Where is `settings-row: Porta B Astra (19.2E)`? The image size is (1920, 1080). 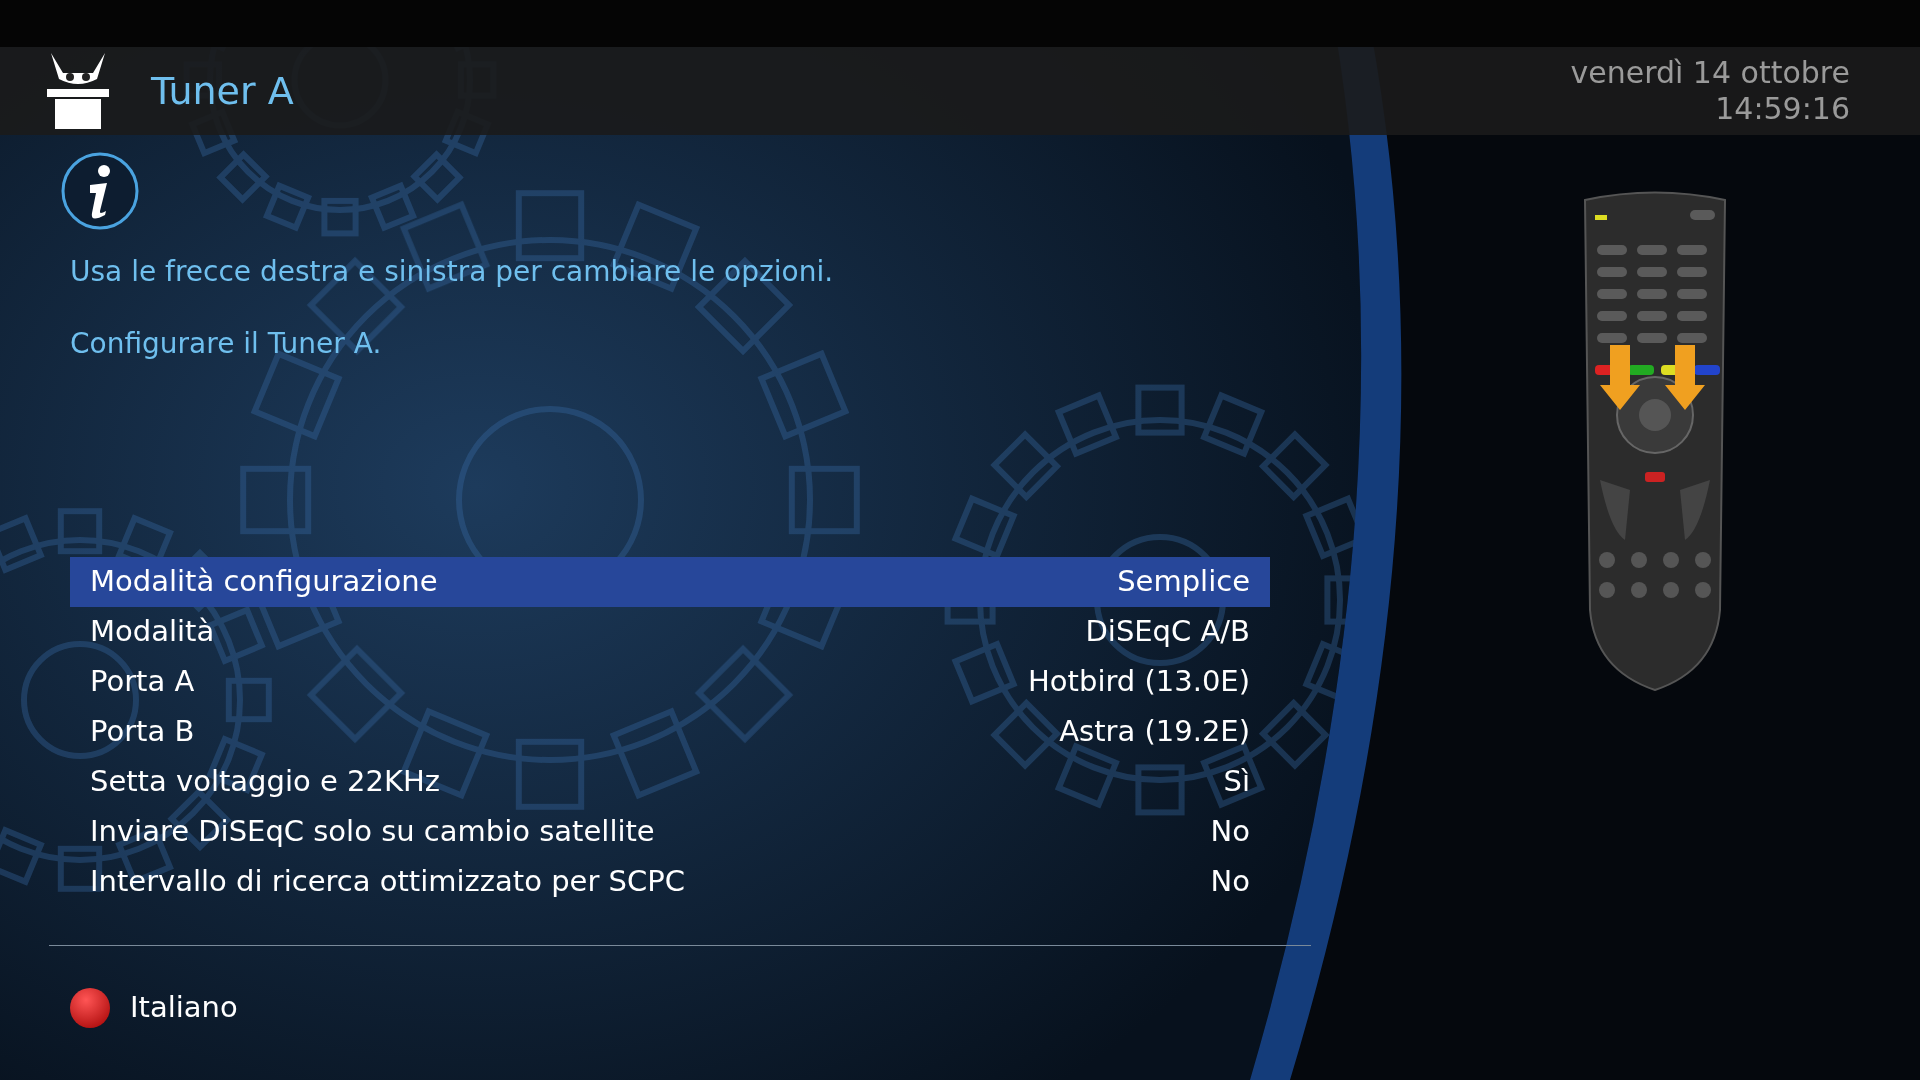
settings-row: Porta B Astra (19.2E) is located at coordinates (670, 732).